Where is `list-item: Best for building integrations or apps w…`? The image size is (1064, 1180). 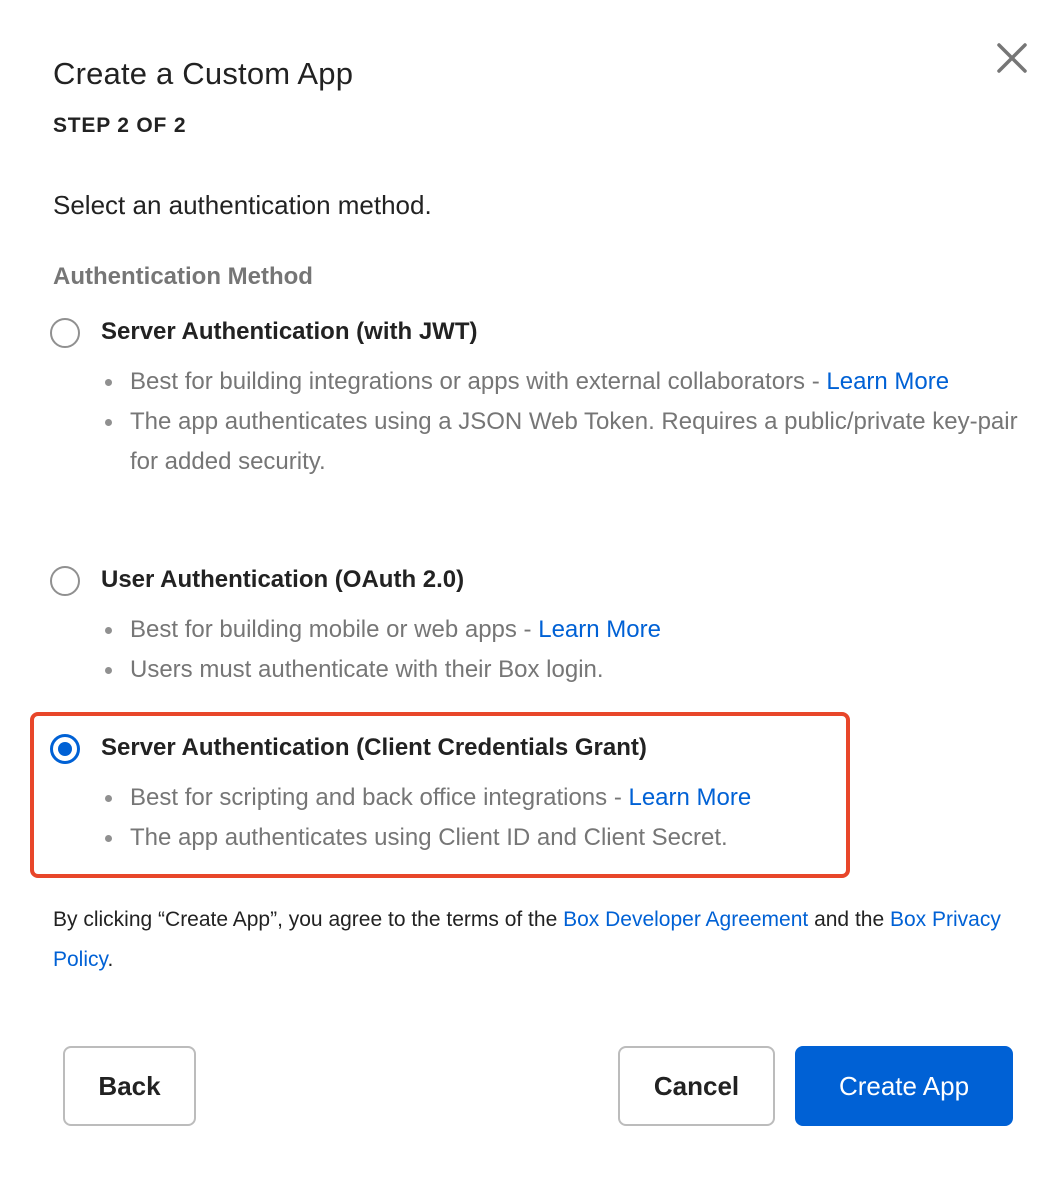
list-item: Best for building integrations or apps w… is located at coordinates (560, 382).